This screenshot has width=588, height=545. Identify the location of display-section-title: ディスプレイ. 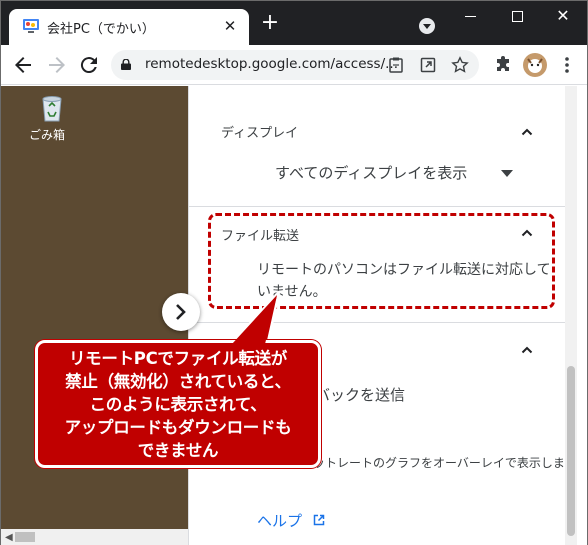
(260, 133).